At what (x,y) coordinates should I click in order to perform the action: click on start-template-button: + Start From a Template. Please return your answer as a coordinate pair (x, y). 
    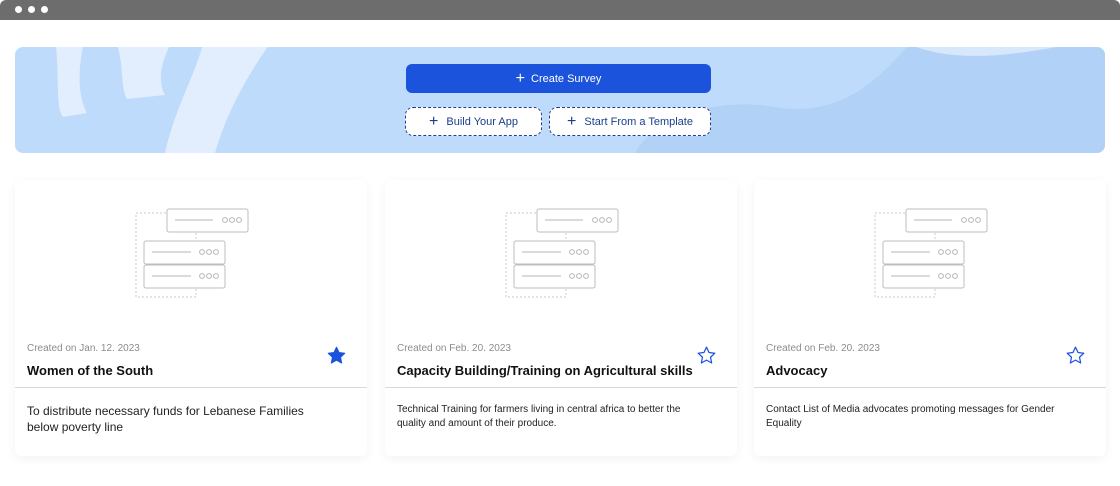
    Looking at the image, I should click on (630, 121).